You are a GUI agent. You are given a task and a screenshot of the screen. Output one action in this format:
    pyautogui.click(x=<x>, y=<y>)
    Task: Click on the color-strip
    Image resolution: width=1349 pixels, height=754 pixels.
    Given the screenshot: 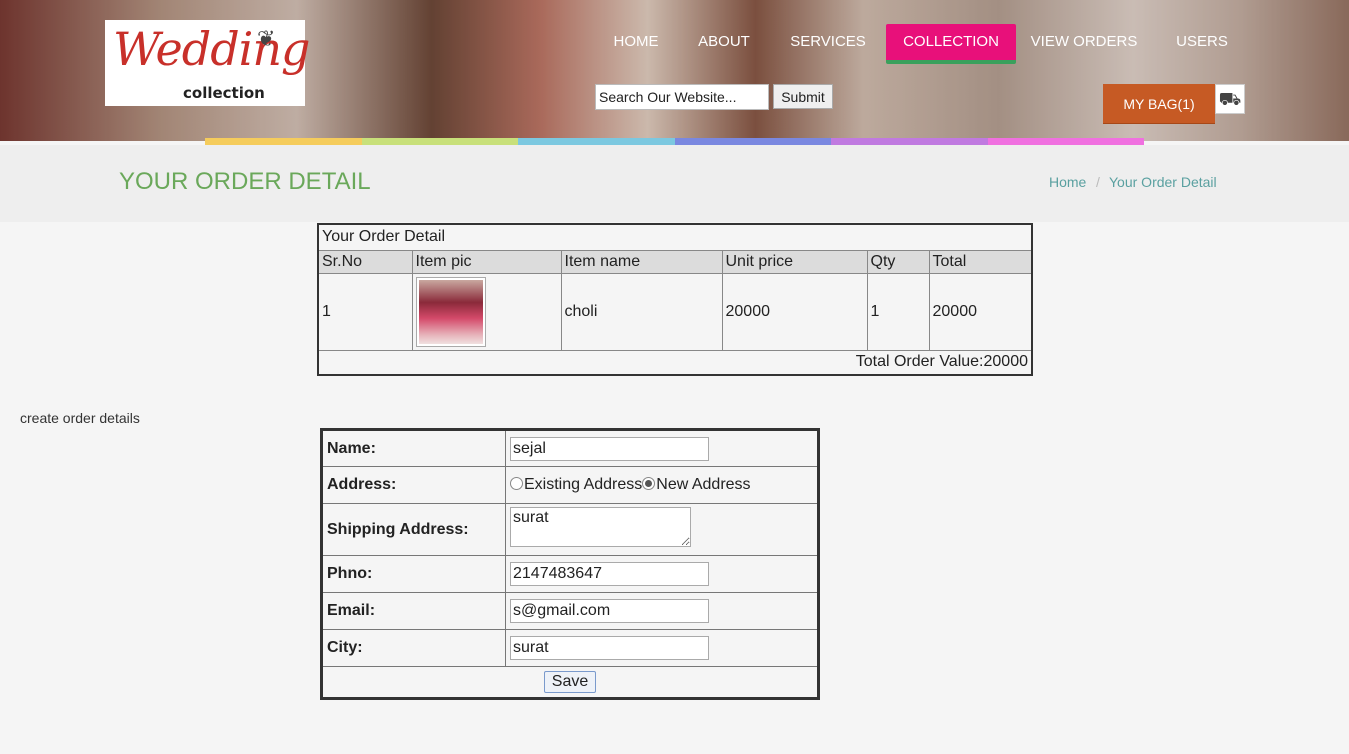 What is the action you would take?
    pyautogui.click(x=674, y=141)
    